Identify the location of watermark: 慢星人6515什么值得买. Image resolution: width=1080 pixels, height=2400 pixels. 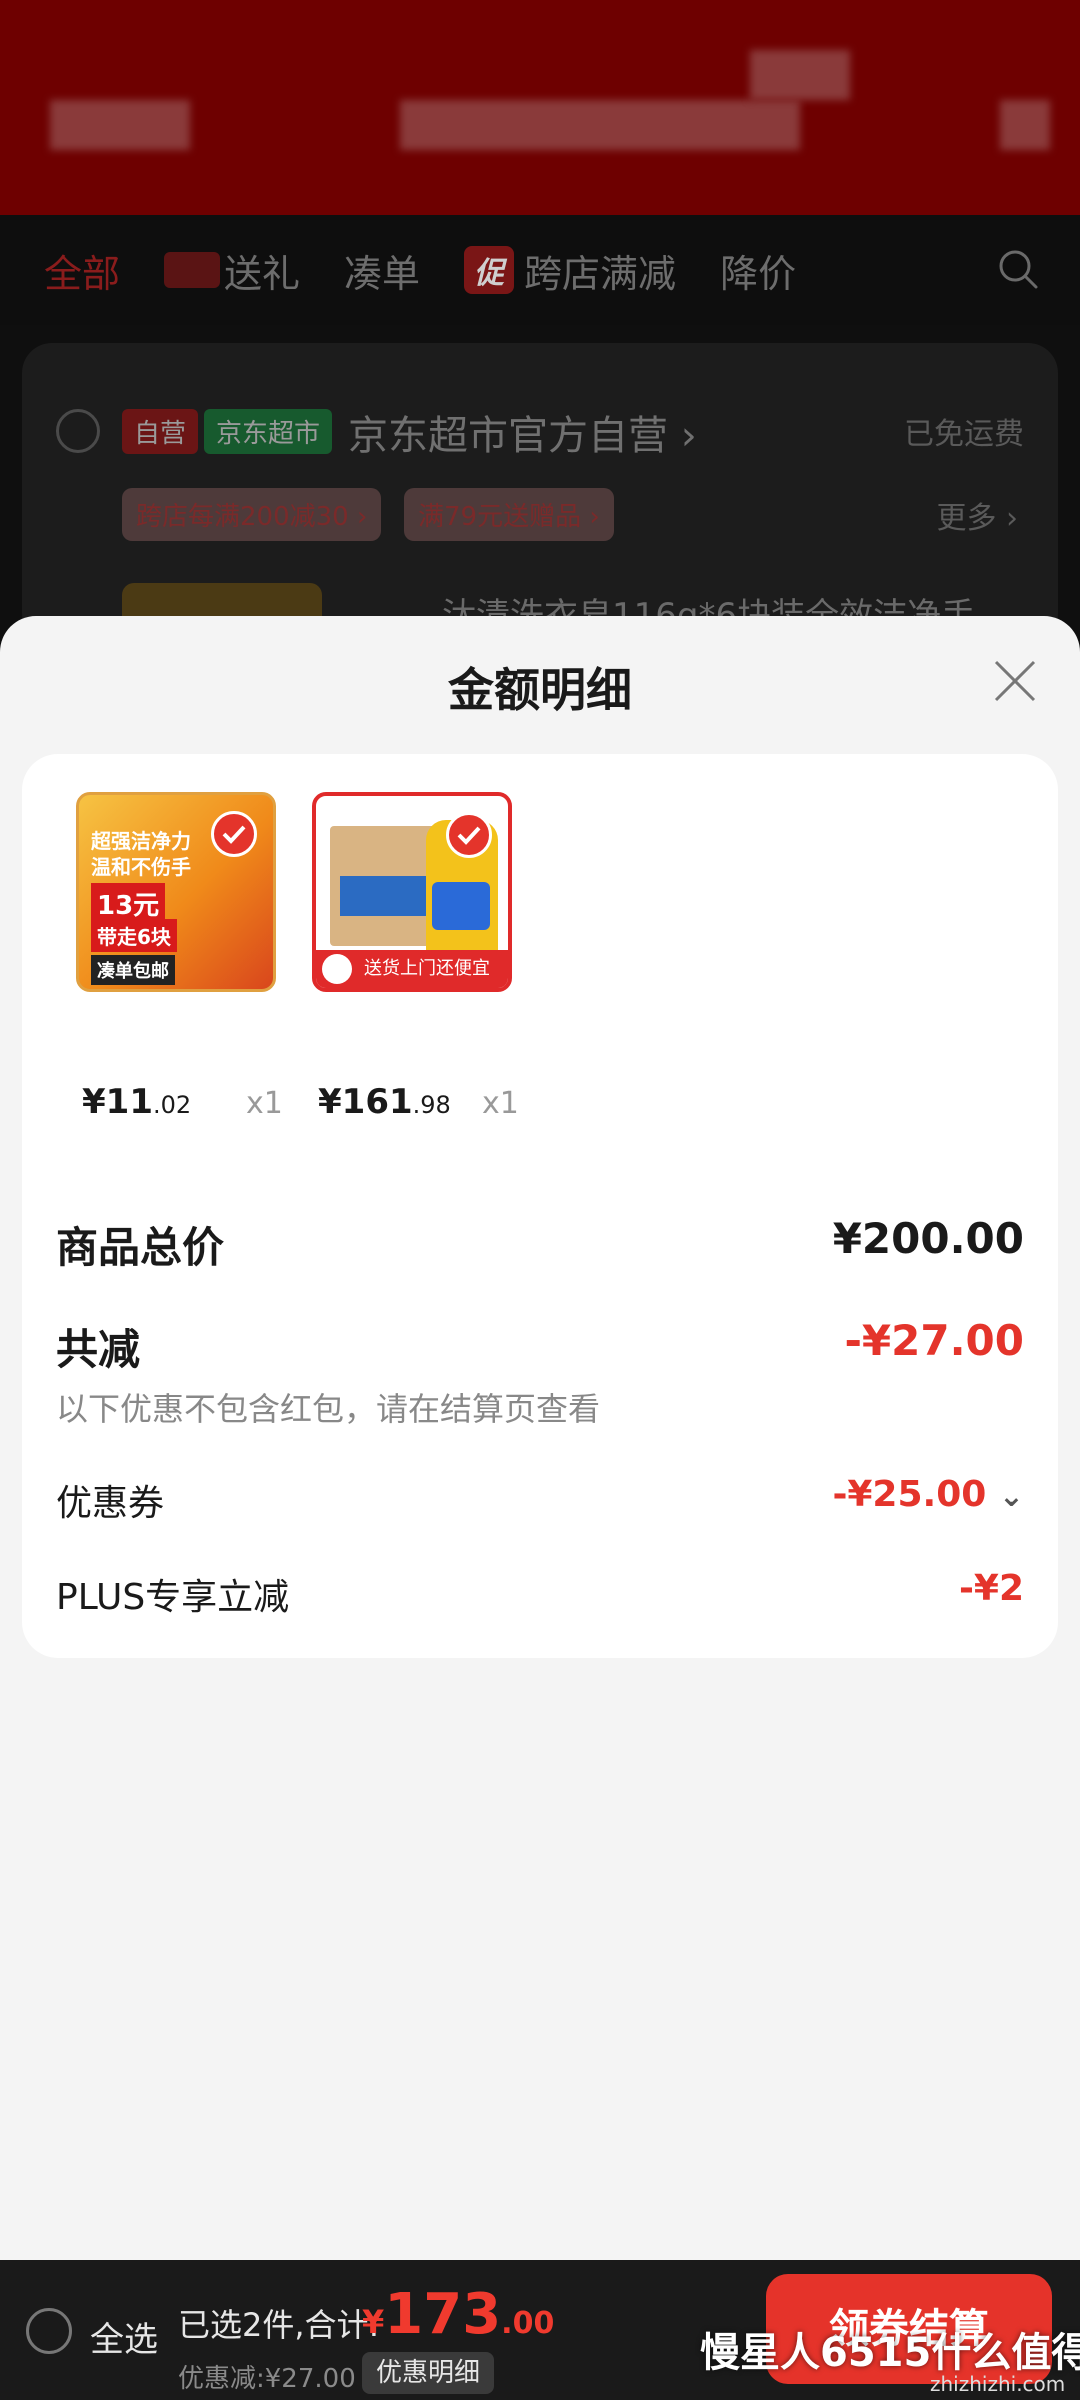
(890, 2353).